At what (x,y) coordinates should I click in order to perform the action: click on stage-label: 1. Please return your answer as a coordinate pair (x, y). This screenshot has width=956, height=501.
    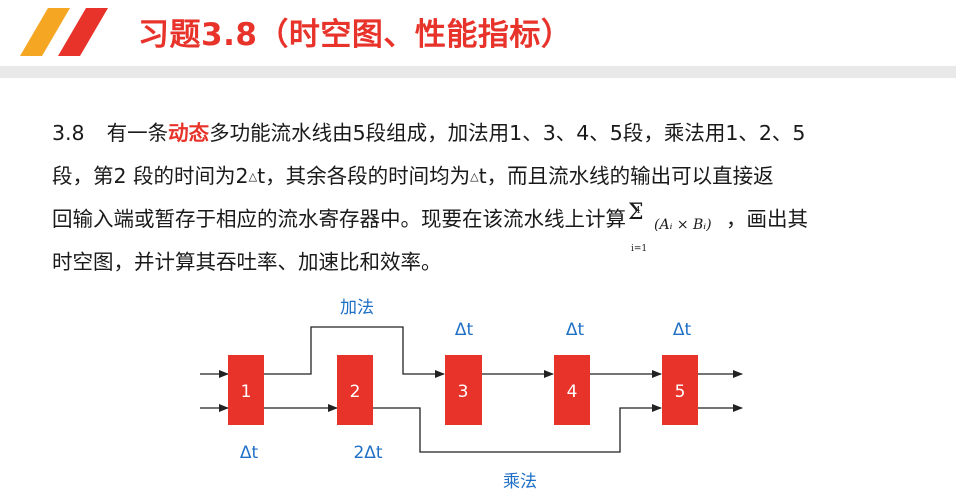
    Looking at the image, I should click on (246, 392).